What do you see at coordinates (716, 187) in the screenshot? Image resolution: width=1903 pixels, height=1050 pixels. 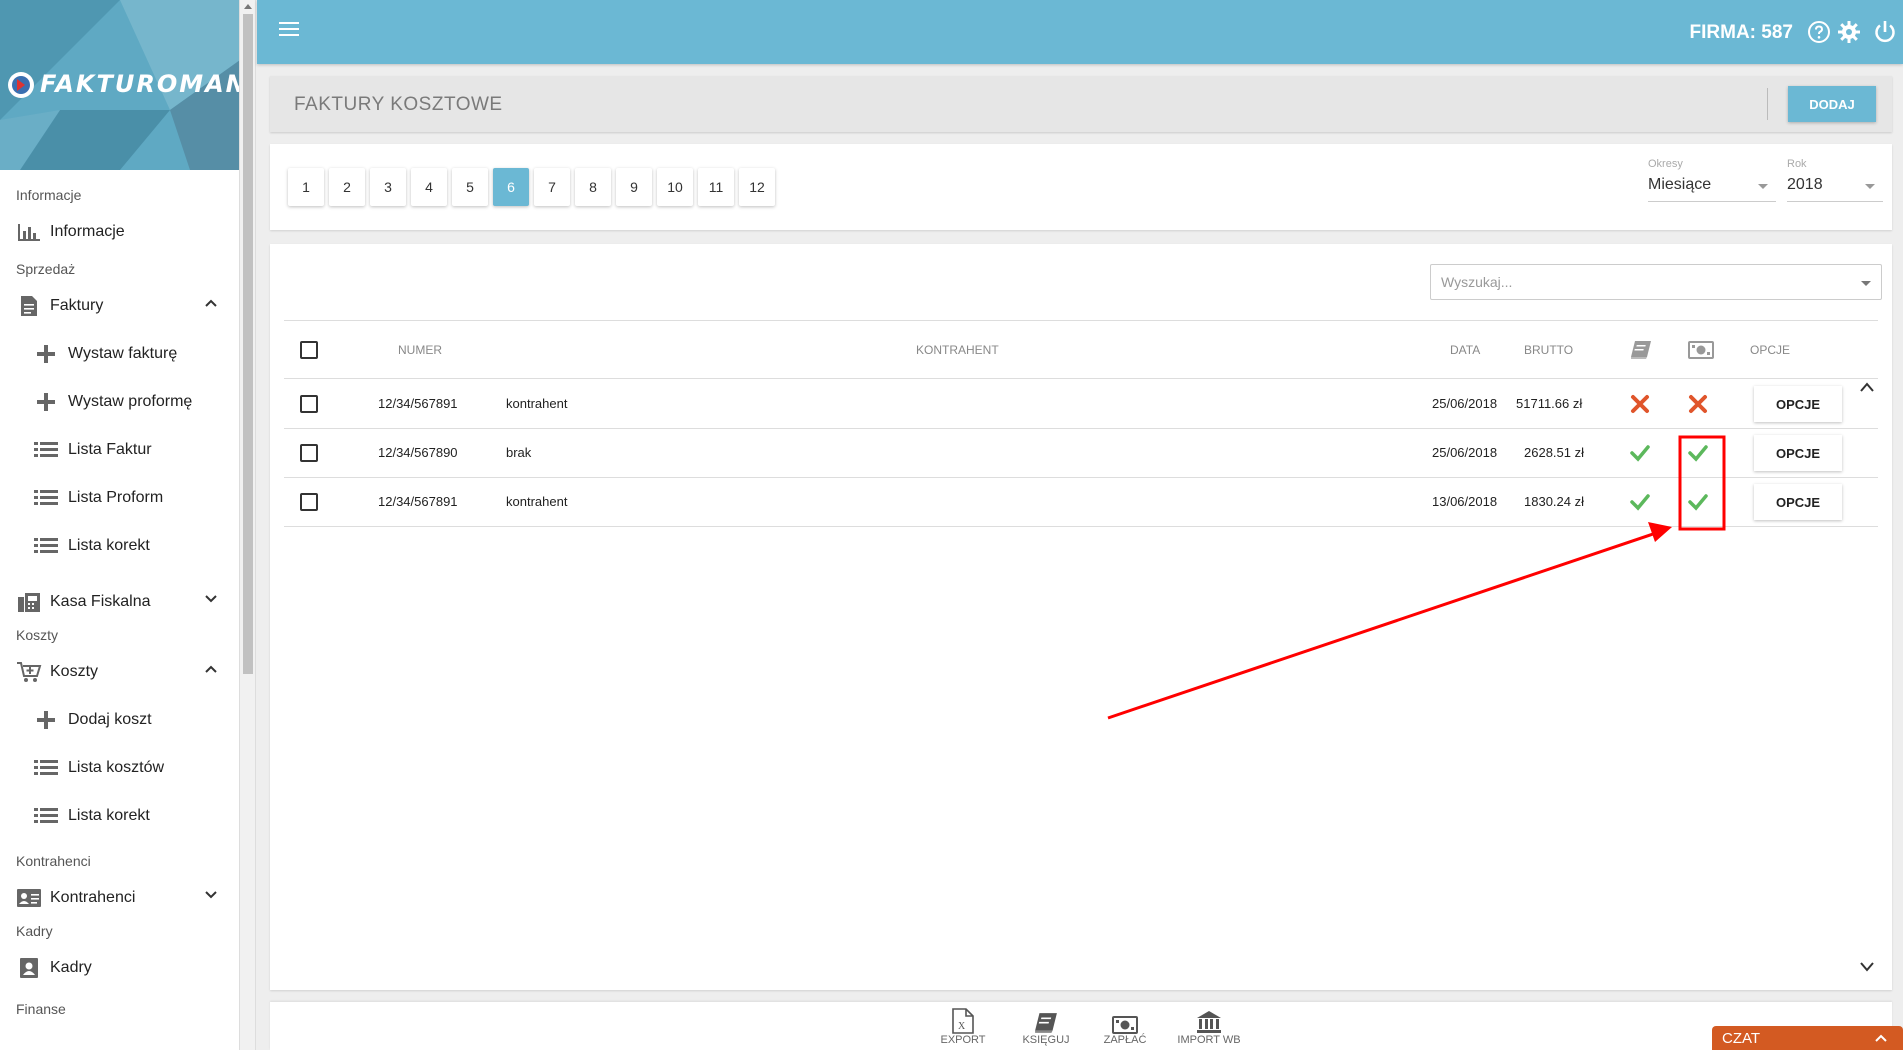 I see `page-button-11: 11` at bounding box center [716, 187].